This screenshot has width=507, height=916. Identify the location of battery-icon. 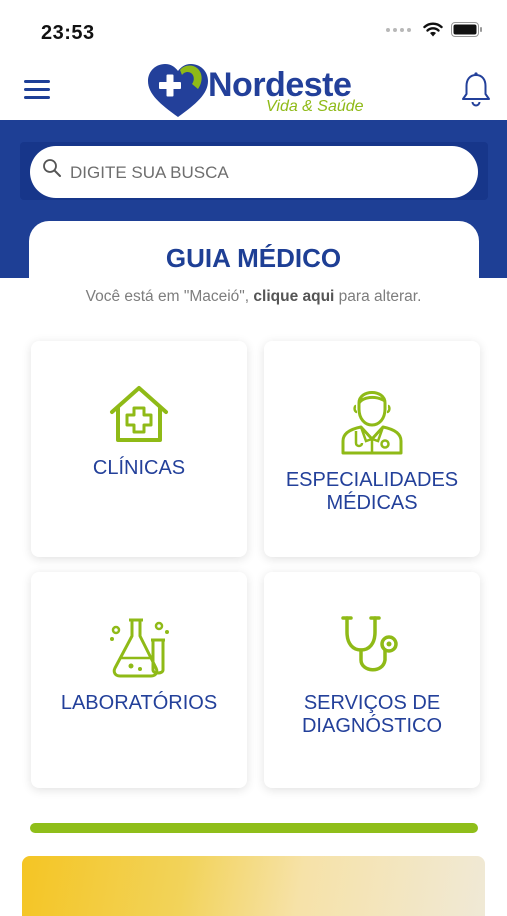
(466, 29).